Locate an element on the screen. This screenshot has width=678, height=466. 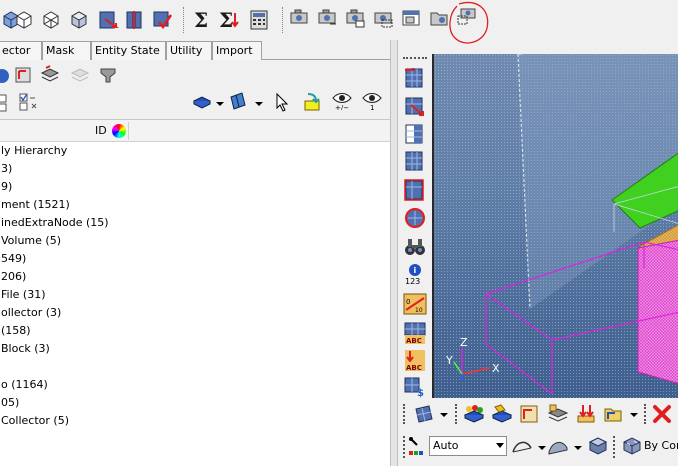
component-stack-icon is located at coordinates (50, 75).